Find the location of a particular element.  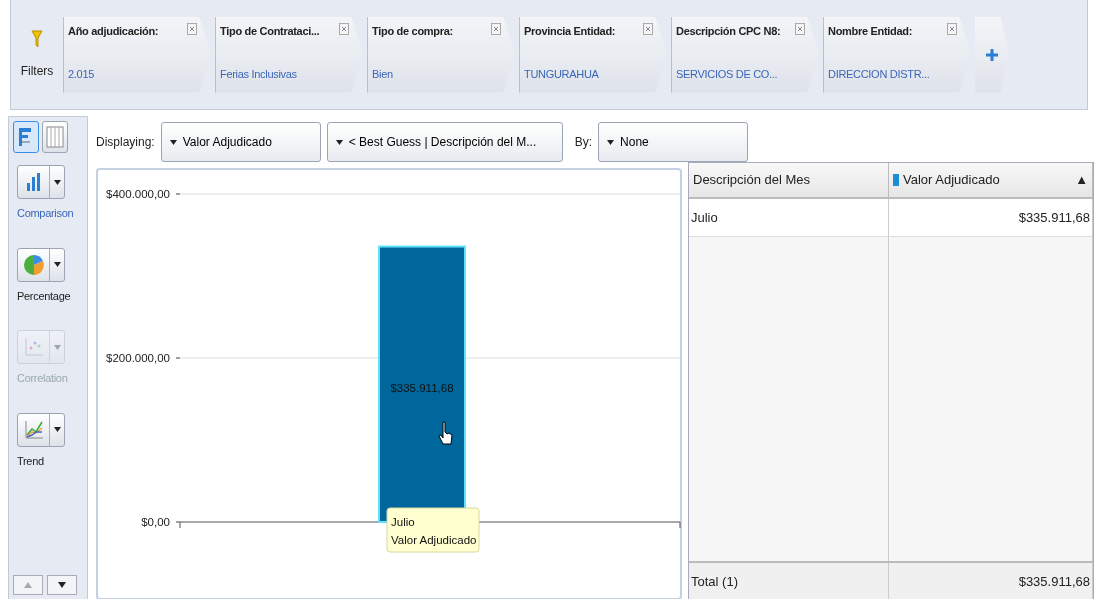

total-cell: $335.911,68 is located at coordinates (991, 581).